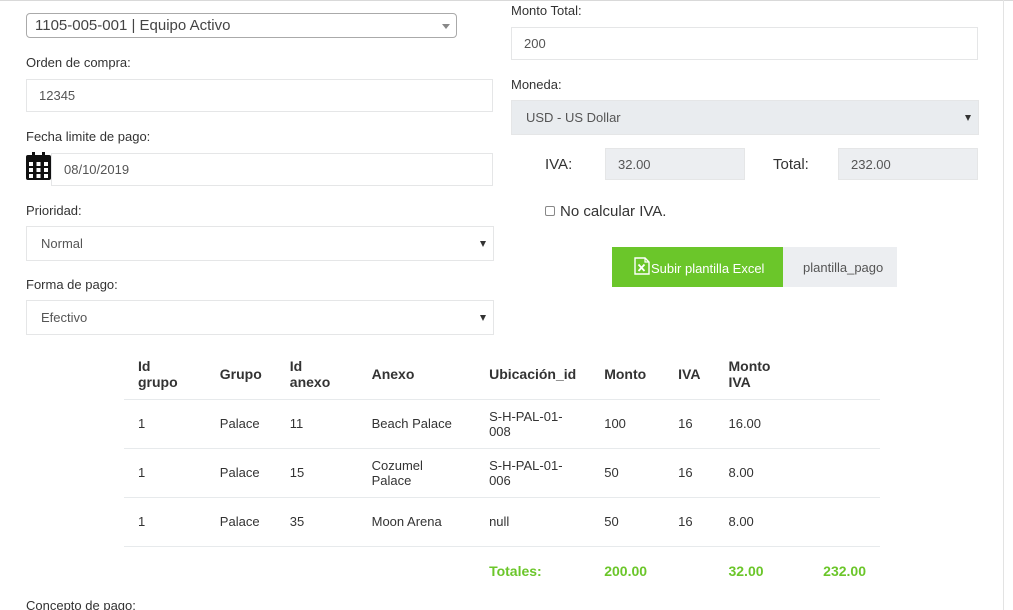  What do you see at coordinates (689, 374) in the screenshot?
I see `col-header-iva: IVA` at bounding box center [689, 374].